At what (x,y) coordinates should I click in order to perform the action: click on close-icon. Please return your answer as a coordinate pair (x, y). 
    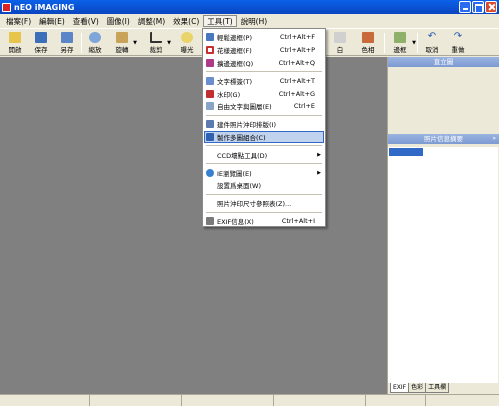
    Looking at the image, I should click on (491, 7).